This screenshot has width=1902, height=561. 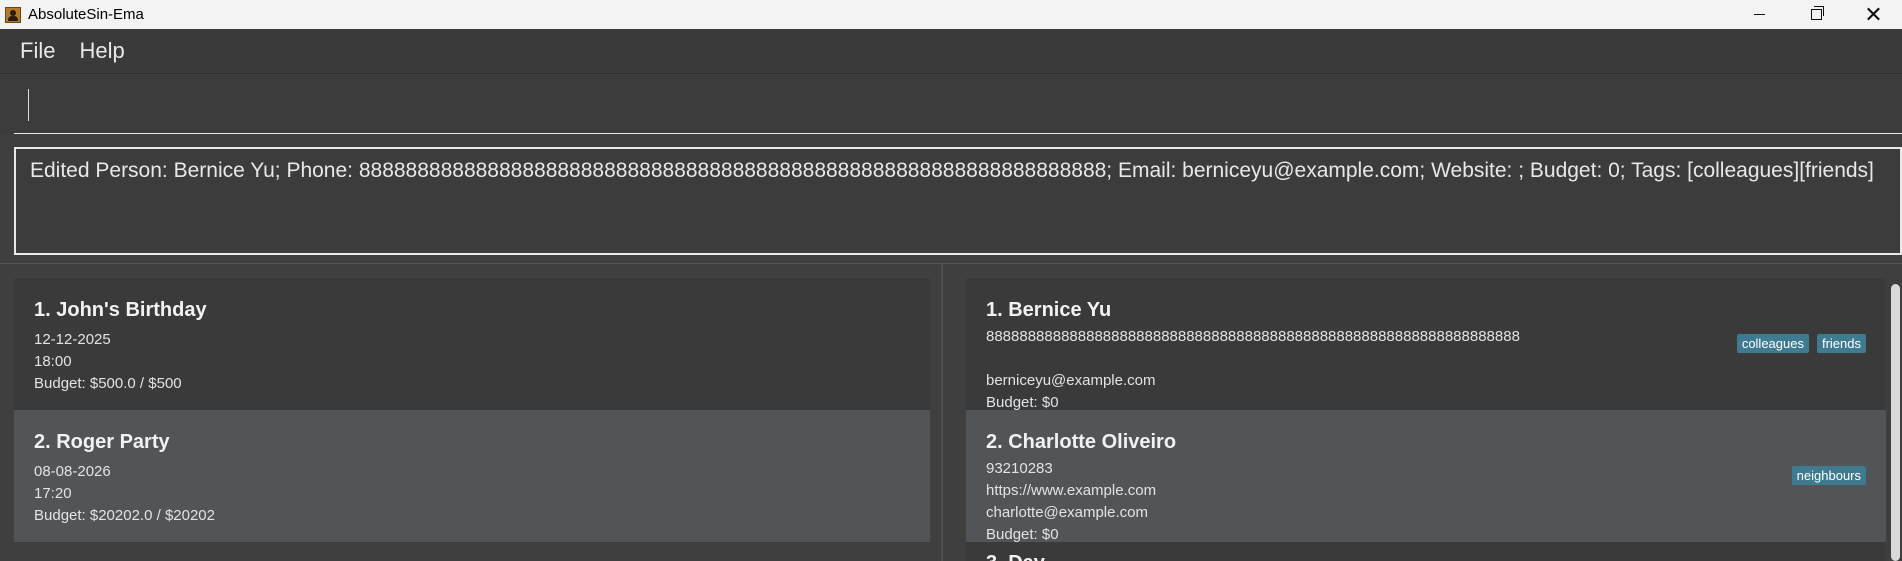 I want to click on person-email: charlotte@example.com, so click(x=1067, y=512).